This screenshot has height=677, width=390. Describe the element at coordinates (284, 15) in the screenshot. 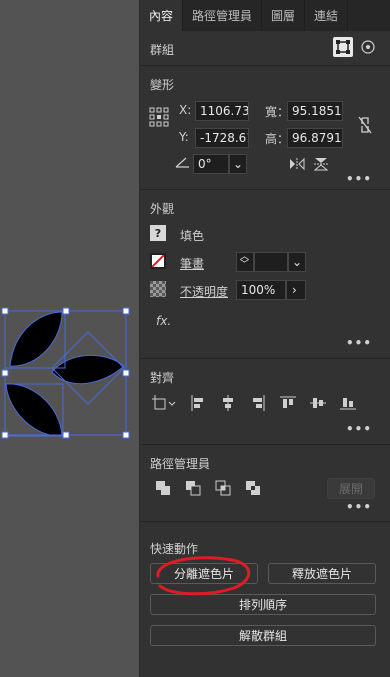

I see `tab-layers: 圖層` at that location.